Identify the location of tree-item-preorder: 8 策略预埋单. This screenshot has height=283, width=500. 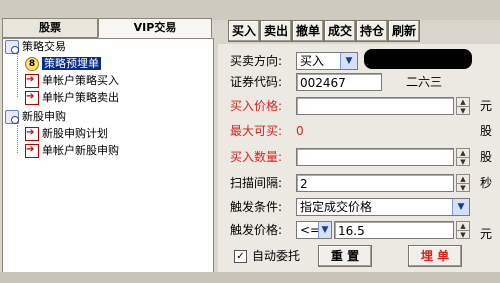
(63, 64).